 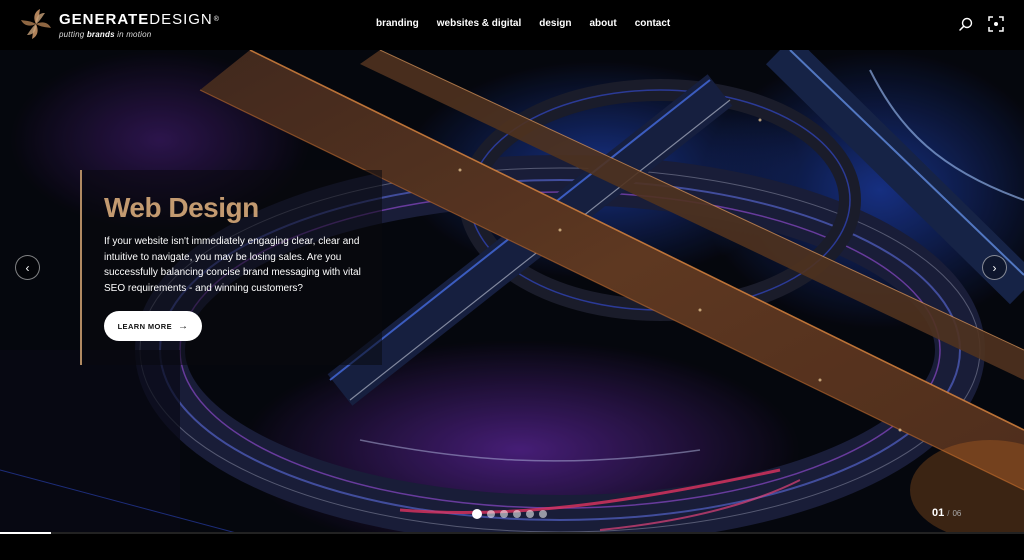 What do you see at coordinates (183, 326) in the screenshot?
I see `arrow-right-icon: →` at bounding box center [183, 326].